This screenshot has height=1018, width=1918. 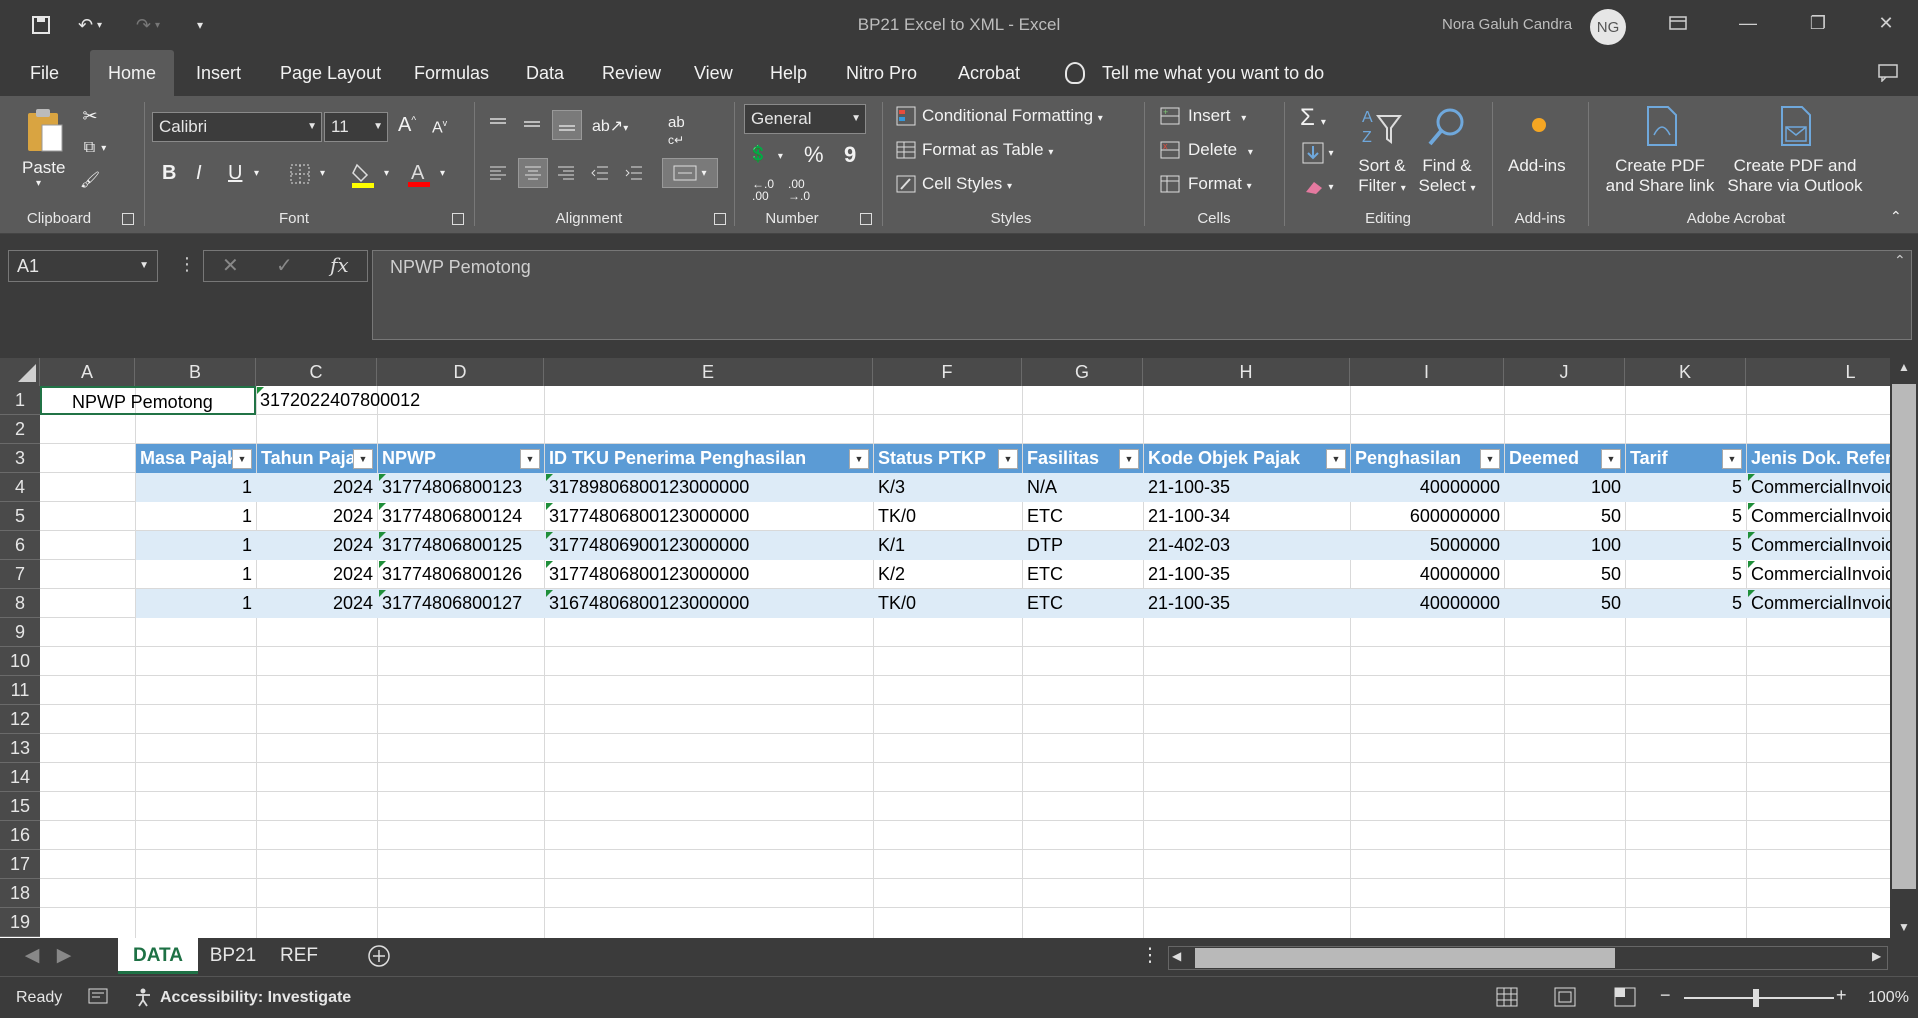 I want to click on table-cell: 31674806800123000000, so click(x=709, y=603).